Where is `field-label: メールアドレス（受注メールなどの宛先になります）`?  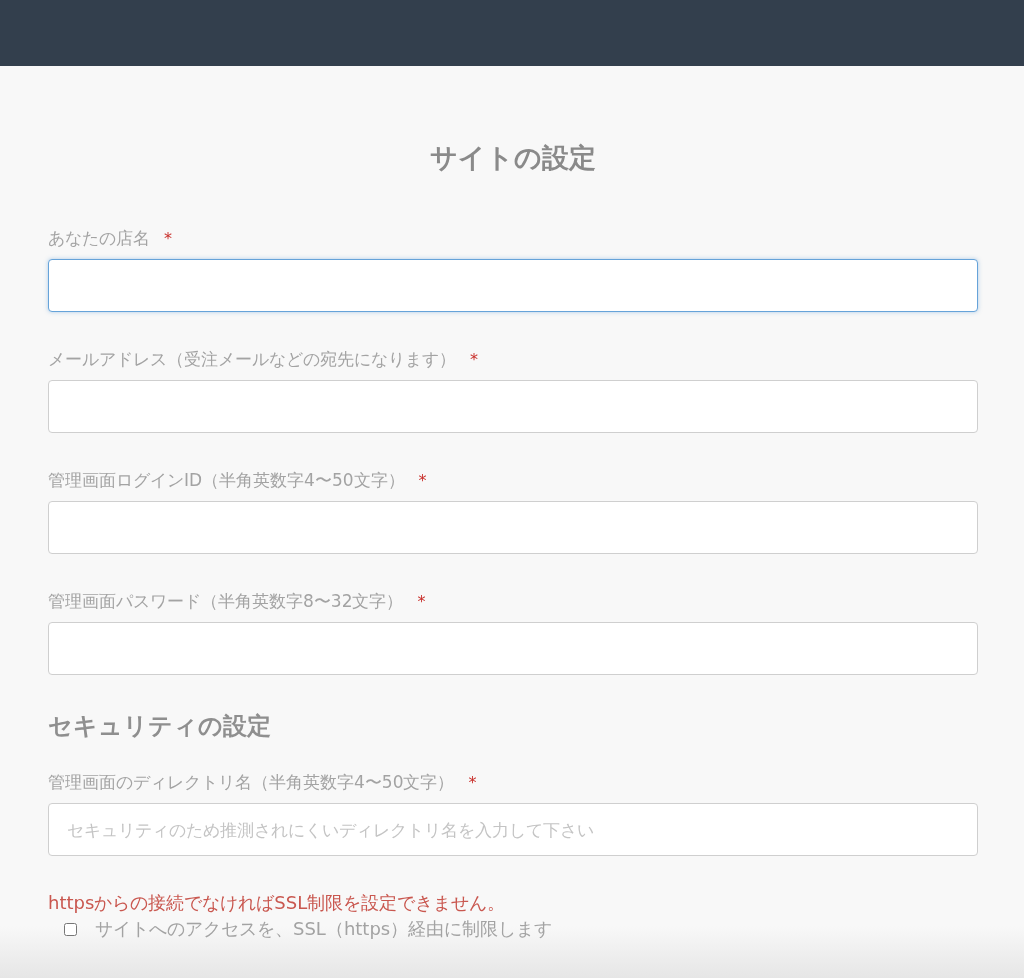 field-label: メールアドレス（受注メールなどの宛先になります） is located at coordinates (252, 359).